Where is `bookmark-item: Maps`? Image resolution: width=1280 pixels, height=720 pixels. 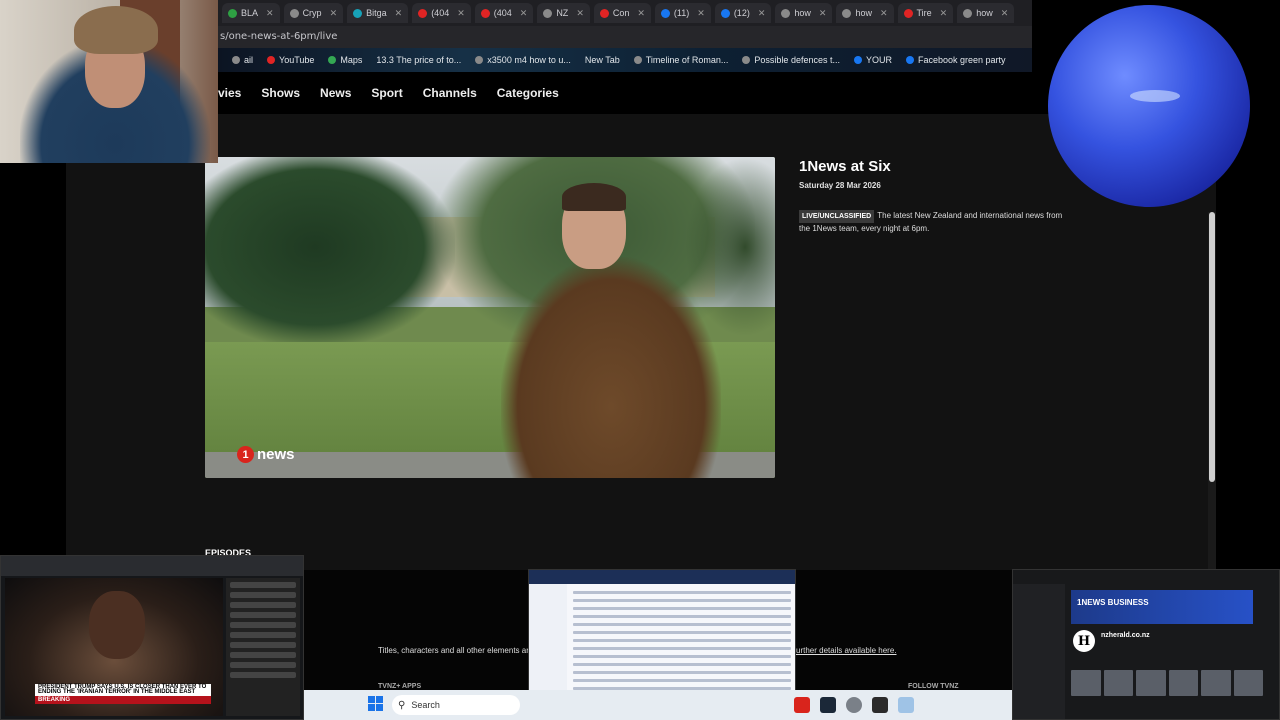 bookmark-item: Maps is located at coordinates (345, 60).